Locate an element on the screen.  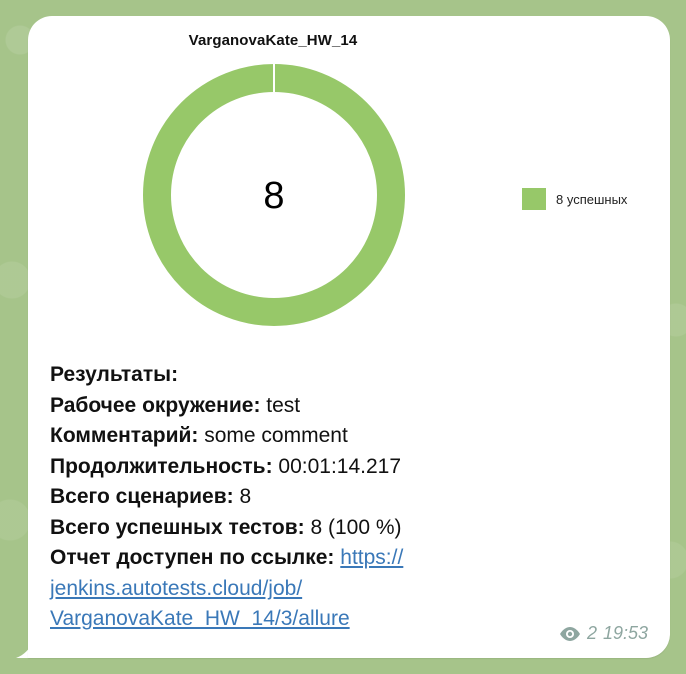
environment-label: Рабочее окружение: is located at coordinates (155, 405).